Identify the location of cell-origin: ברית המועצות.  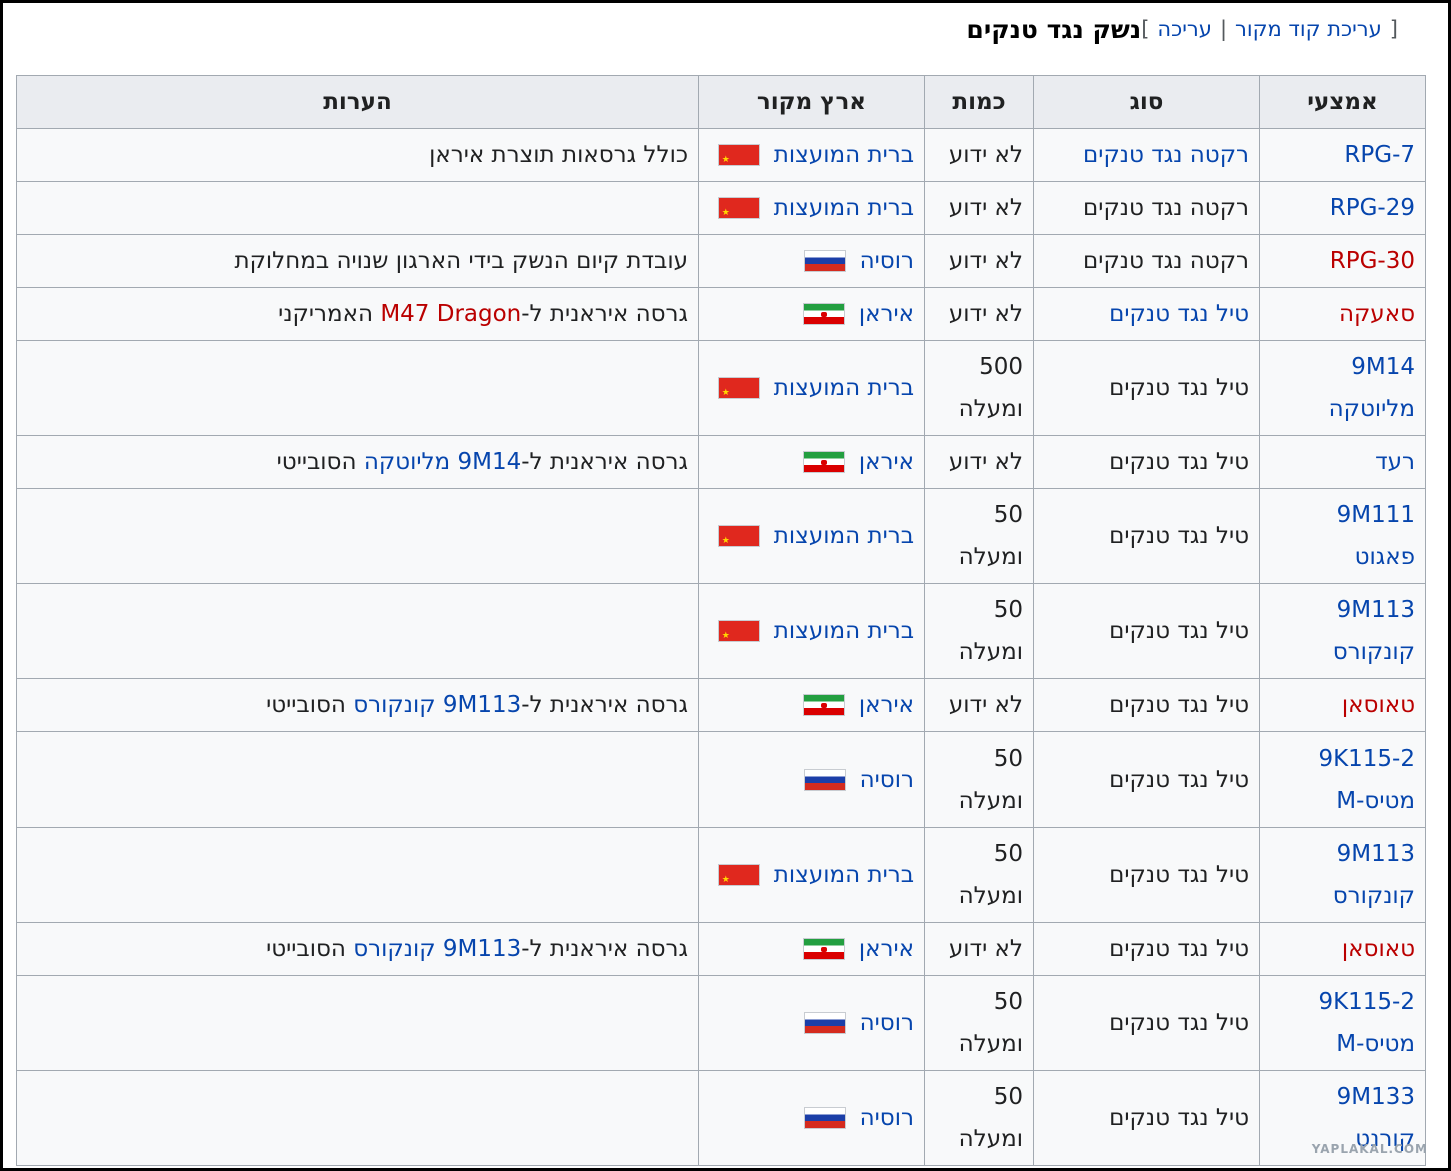
(811, 536).